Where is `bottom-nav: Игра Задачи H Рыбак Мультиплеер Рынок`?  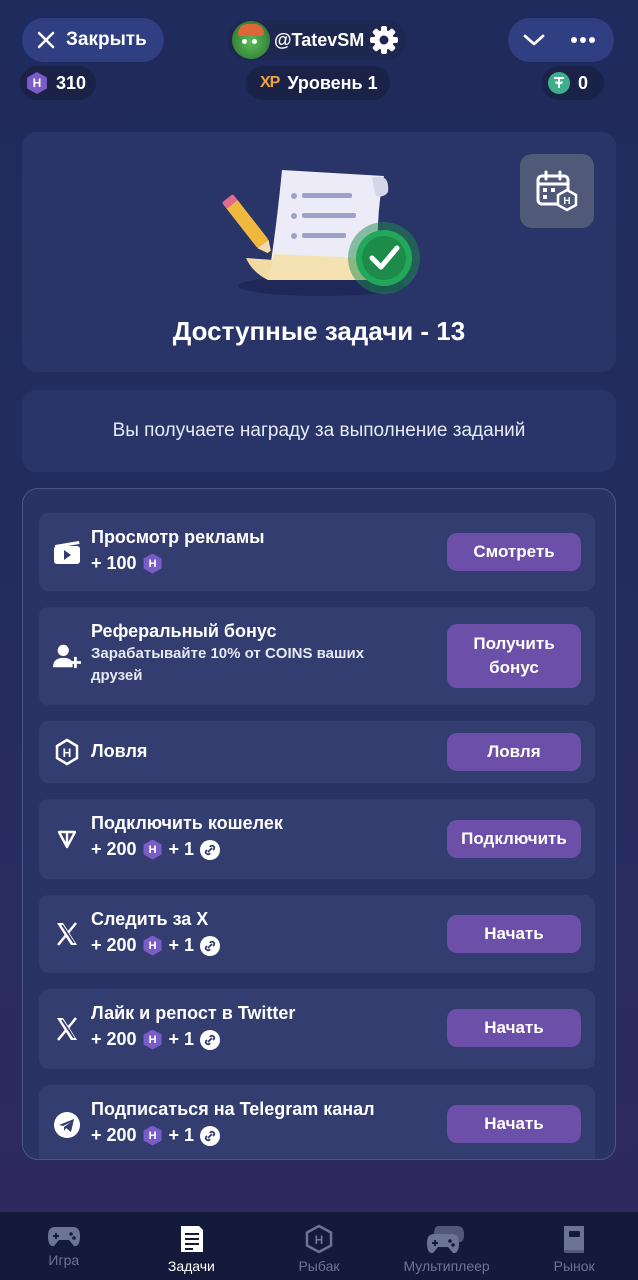
bottom-nav: Игра Задачи H Рыбак Мультиплеер Рынок is located at coordinates (319, 1246).